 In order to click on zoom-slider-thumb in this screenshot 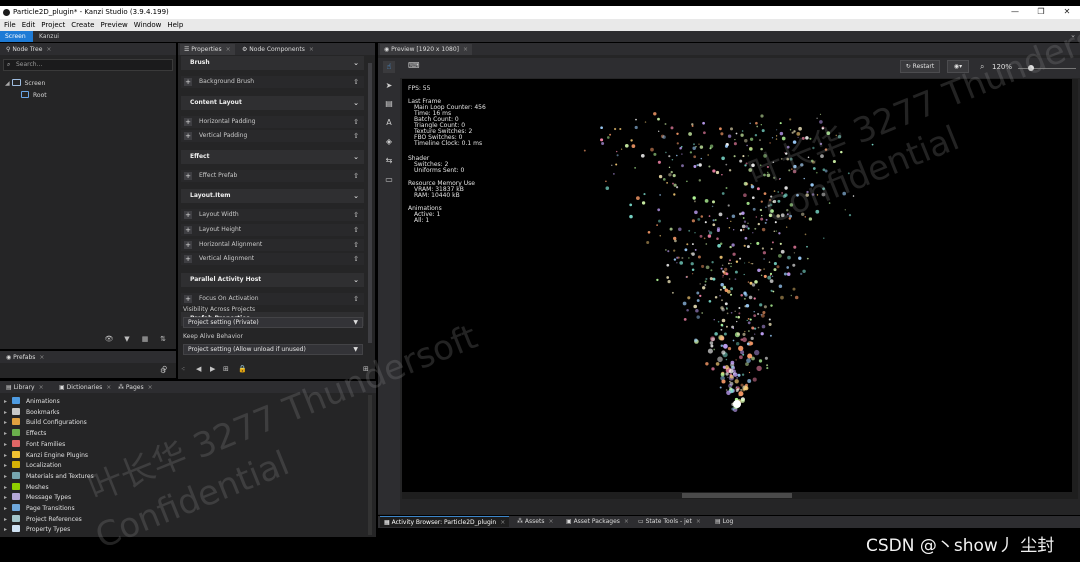, I will do `click(1031, 68)`.